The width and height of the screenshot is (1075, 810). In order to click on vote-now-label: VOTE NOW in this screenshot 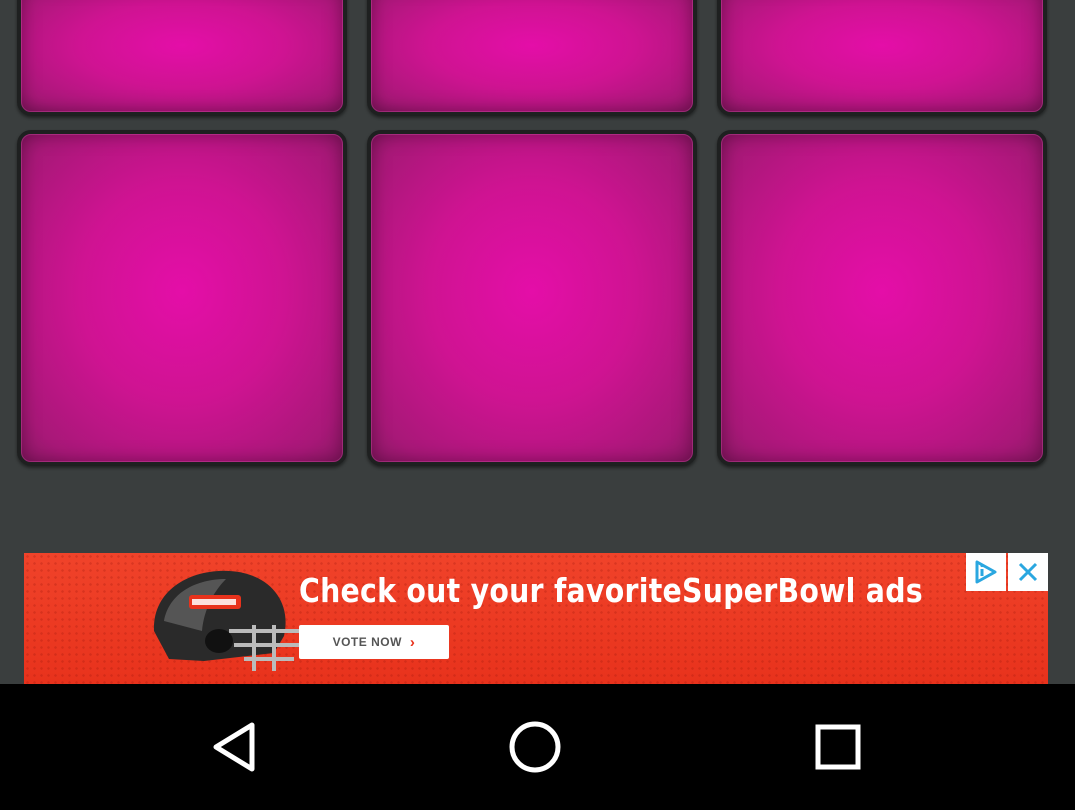, I will do `click(367, 642)`.